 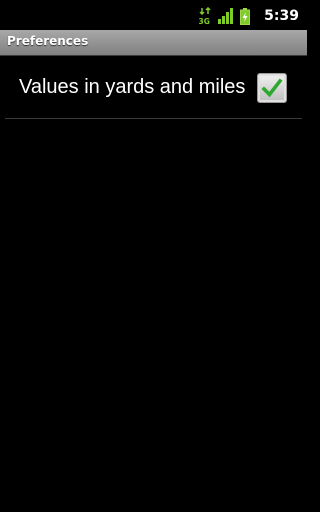 I want to click on check-mark-icon, so click(x=272, y=88).